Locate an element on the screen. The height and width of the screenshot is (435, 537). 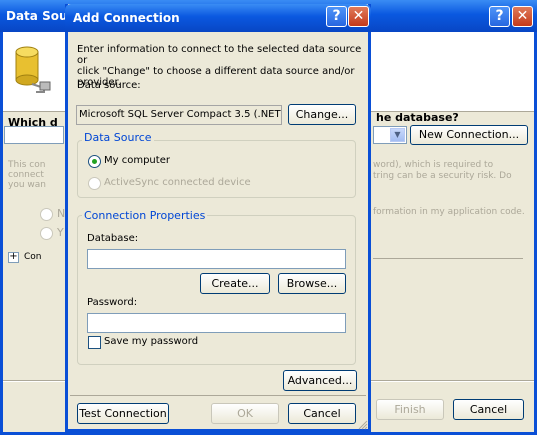
wizard-title: Data Sou is located at coordinates (37, 16).